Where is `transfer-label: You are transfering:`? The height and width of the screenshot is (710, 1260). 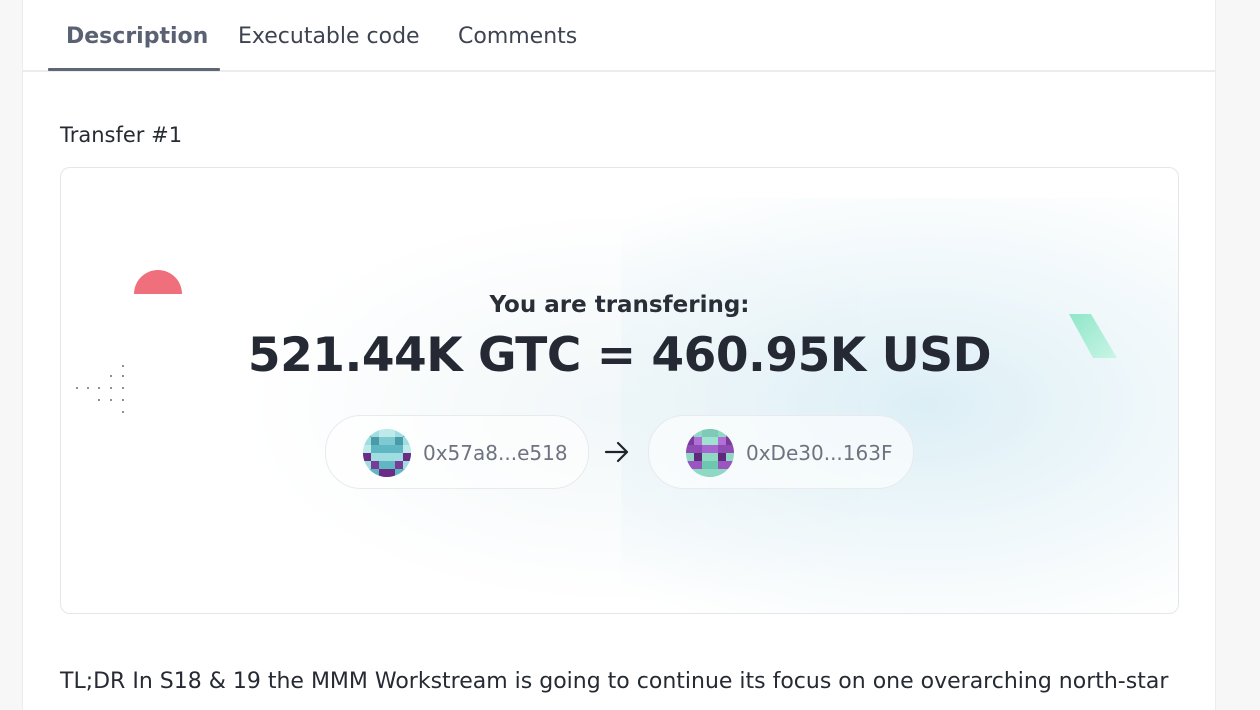 transfer-label: You are transfering: is located at coordinates (619, 305).